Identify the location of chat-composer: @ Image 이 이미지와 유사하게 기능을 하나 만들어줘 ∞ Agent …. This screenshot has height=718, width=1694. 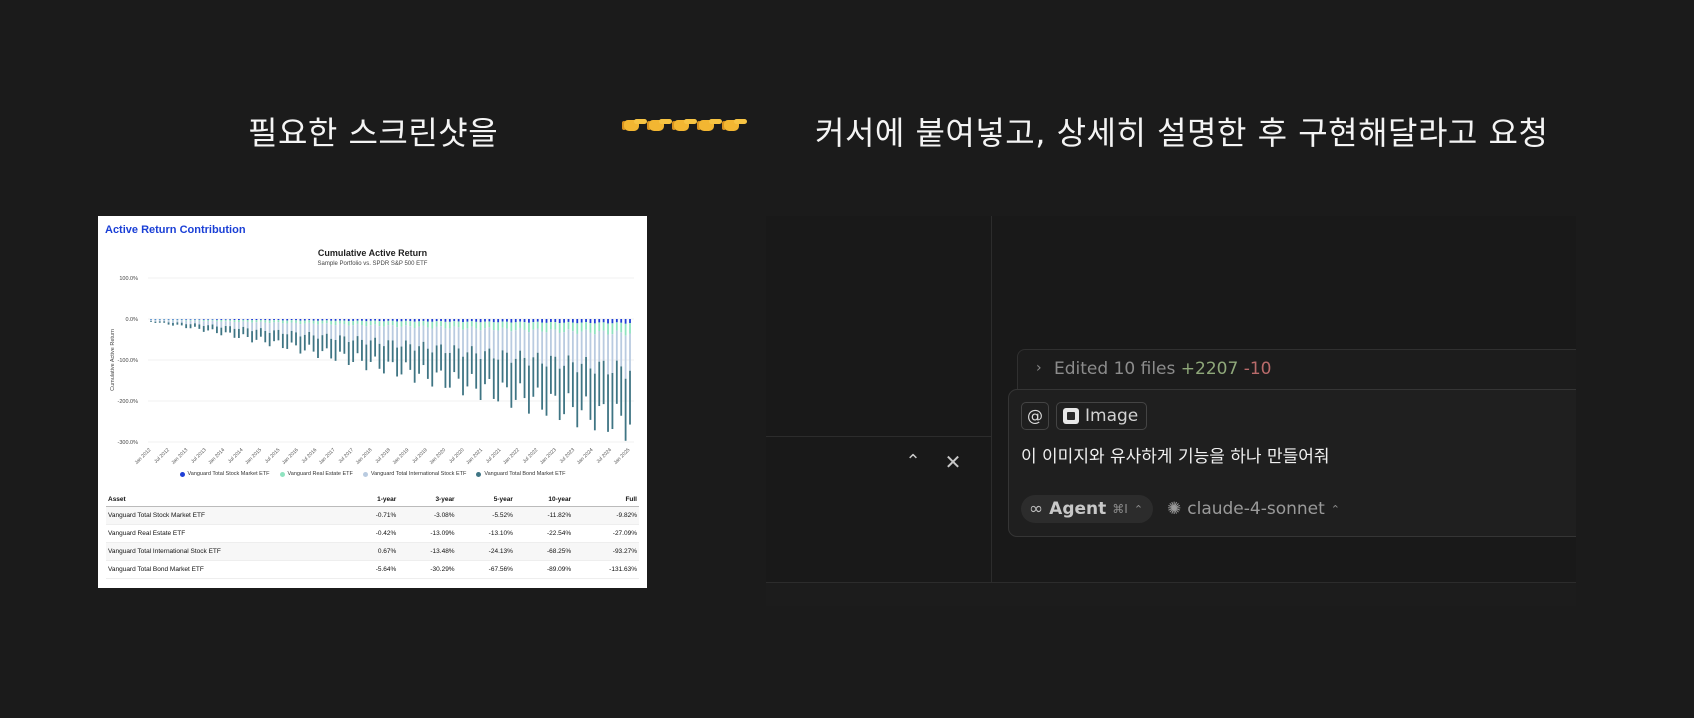
(1292, 463).